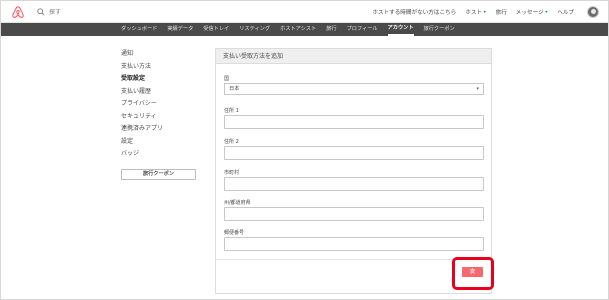 The width and height of the screenshot is (609, 300). Describe the element at coordinates (477, 89) in the screenshot. I see `chevron-down-icon: ▾` at that location.